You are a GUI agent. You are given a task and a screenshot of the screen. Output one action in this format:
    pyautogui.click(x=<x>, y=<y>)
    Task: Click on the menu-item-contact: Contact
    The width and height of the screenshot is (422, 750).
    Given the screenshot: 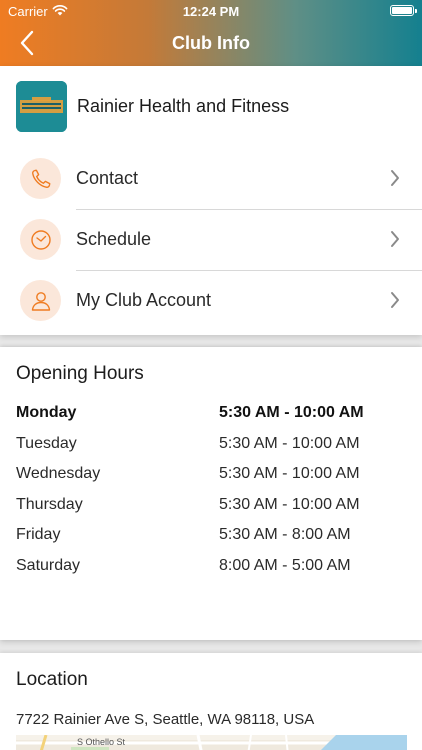 What is the action you would take?
    pyautogui.click(x=211, y=179)
    